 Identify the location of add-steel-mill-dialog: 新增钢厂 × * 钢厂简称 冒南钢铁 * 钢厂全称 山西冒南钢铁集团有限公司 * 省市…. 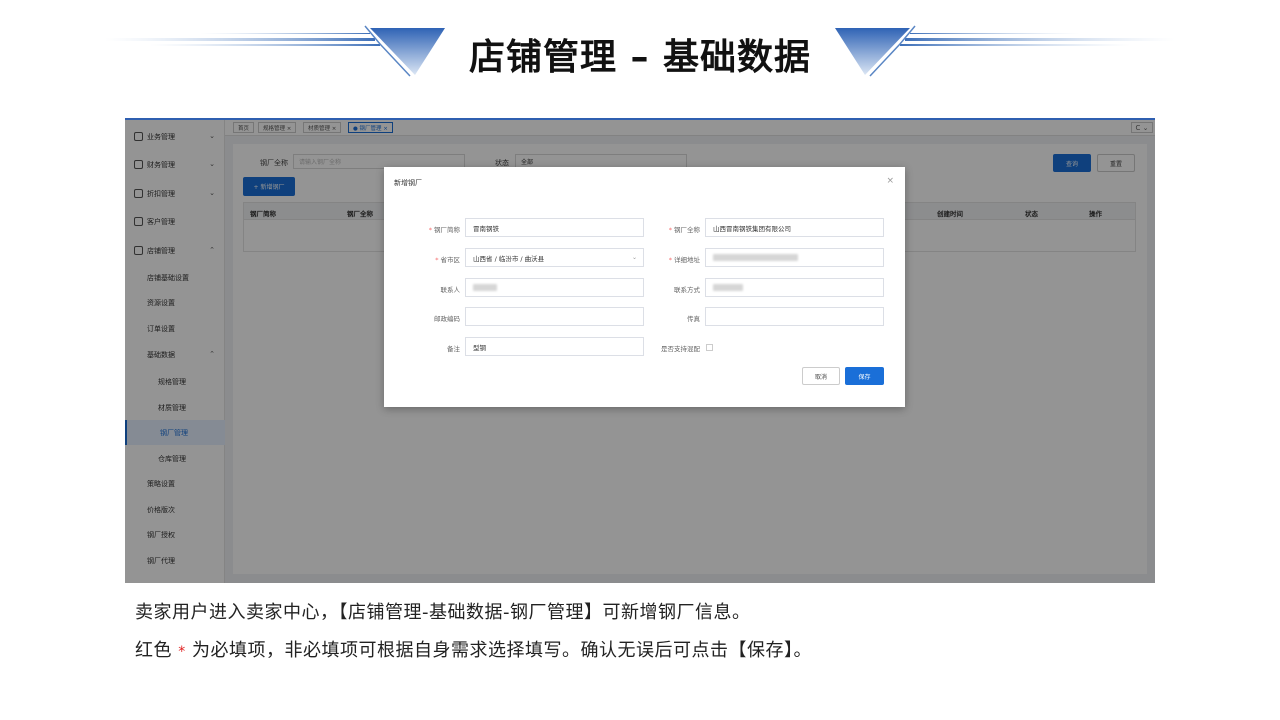
(644, 287).